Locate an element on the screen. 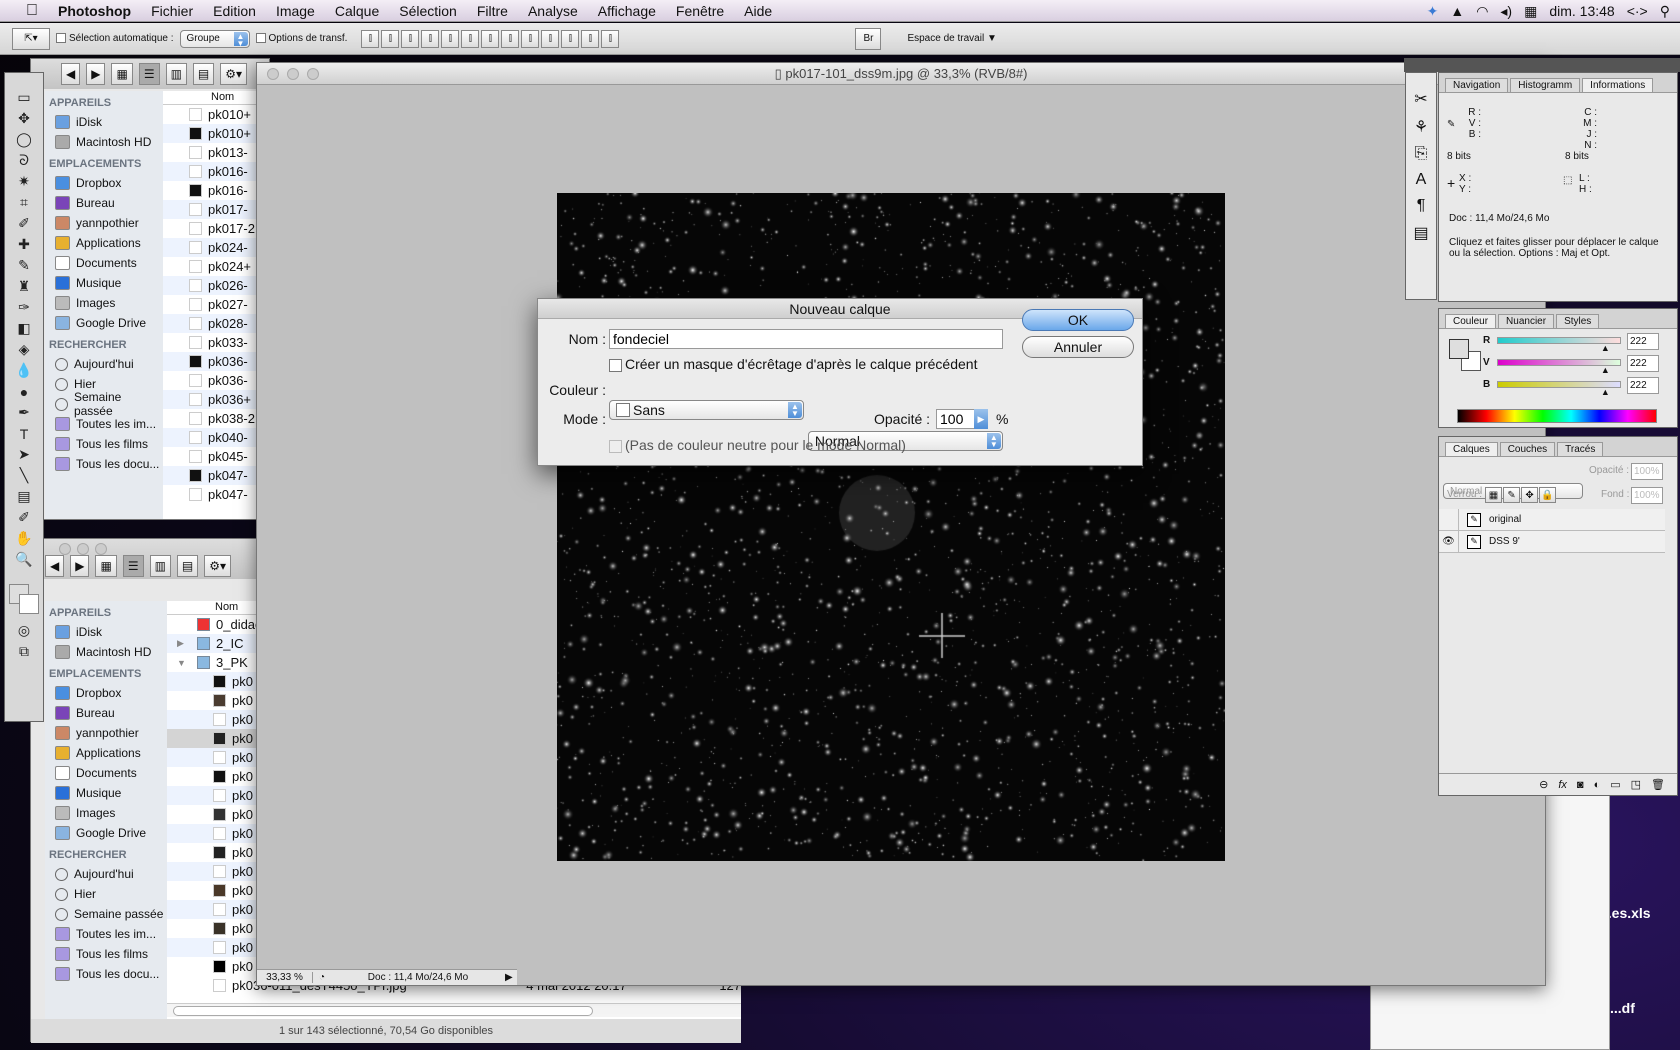  coverflow-button: ▤ is located at coordinates (203, 74).